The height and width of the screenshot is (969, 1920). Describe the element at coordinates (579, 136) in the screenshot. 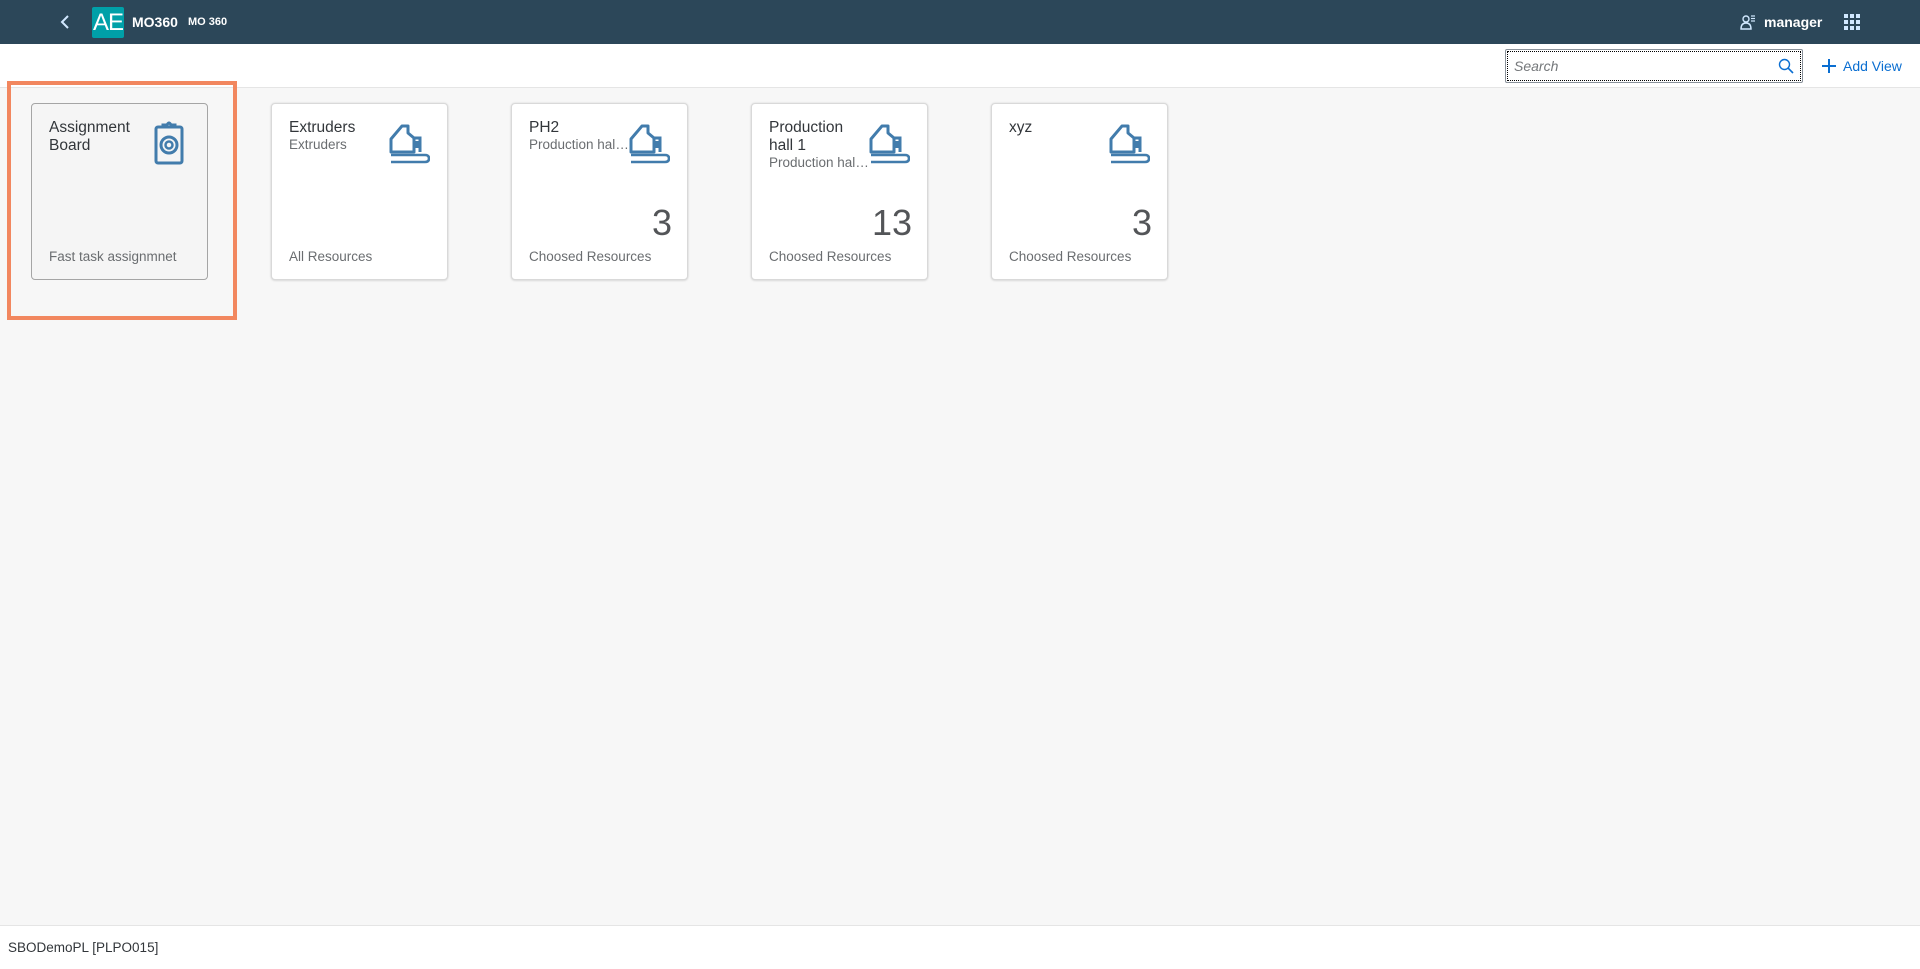

I see `tile-header: PH2 Production hall 2` at that location.